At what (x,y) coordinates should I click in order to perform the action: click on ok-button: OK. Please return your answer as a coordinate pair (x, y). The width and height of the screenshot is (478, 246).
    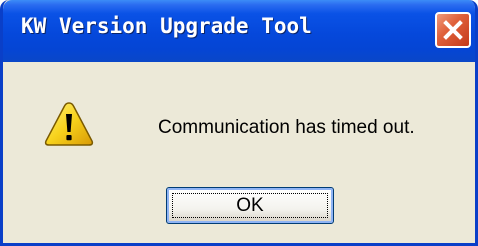
    Looking at the image, I should click on (250, 205).